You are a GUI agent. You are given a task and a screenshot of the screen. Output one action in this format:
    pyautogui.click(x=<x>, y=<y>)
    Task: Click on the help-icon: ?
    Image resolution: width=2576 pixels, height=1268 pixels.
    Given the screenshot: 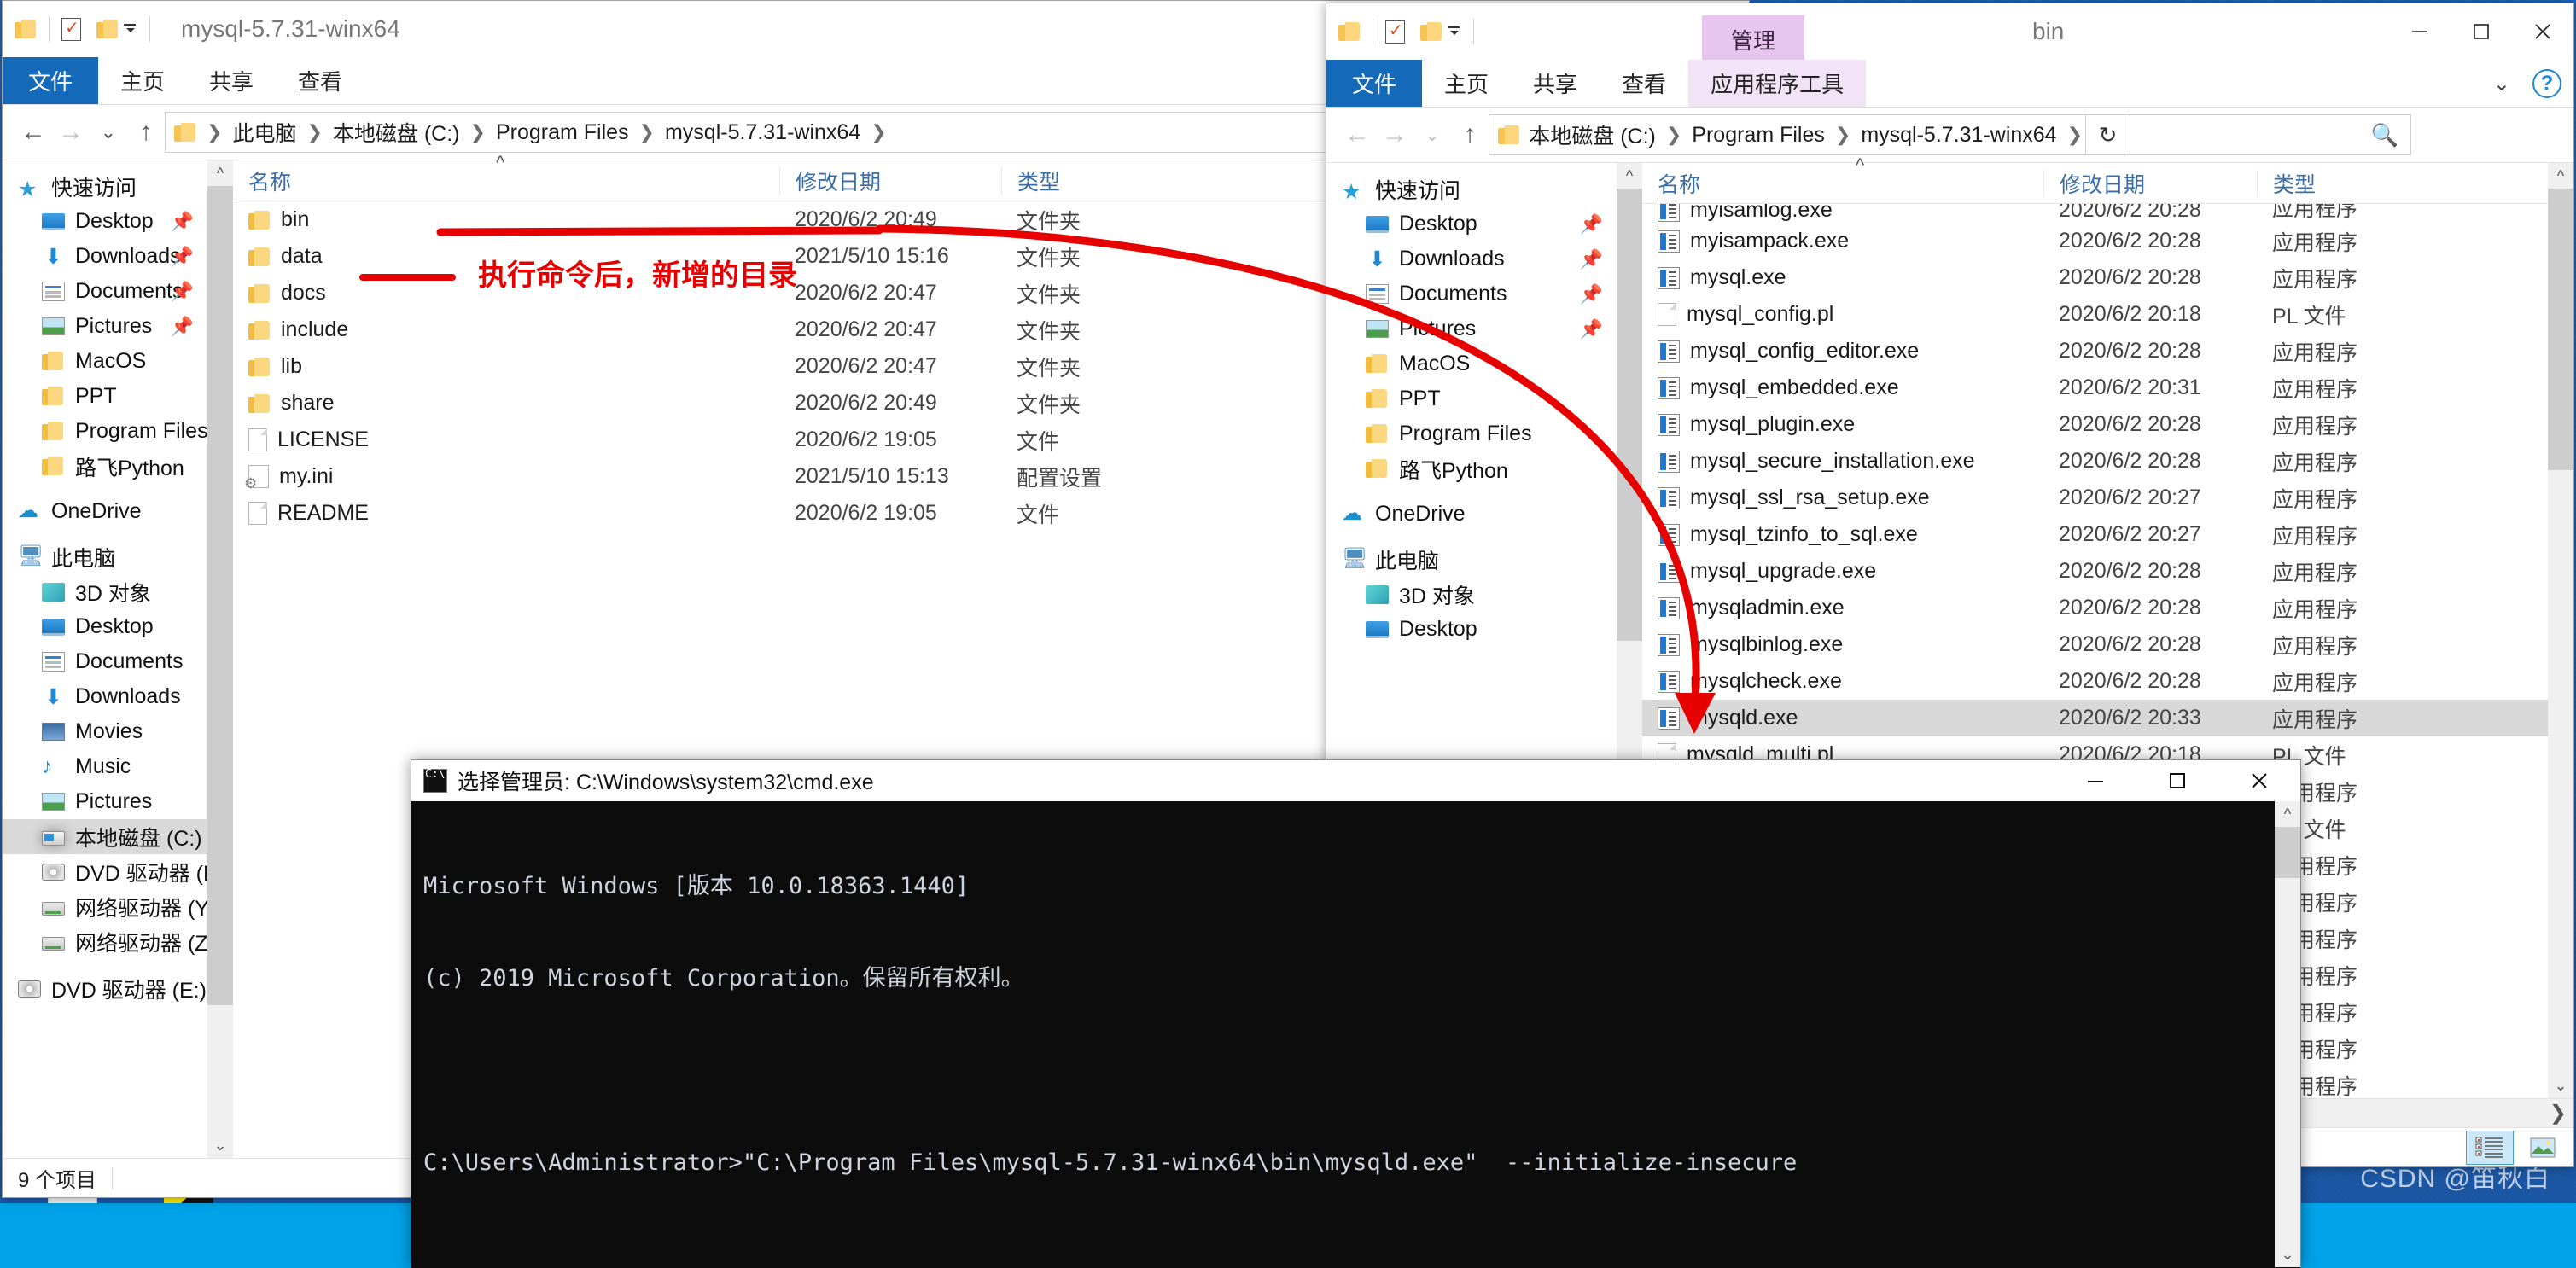 What is the action you would take?
    pyautogui.click(x=2546, y=84)
    